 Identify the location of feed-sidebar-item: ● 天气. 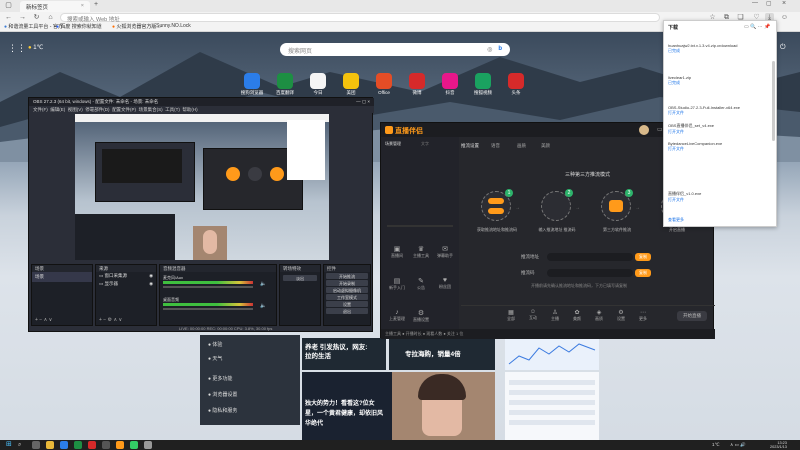
(215, 358).